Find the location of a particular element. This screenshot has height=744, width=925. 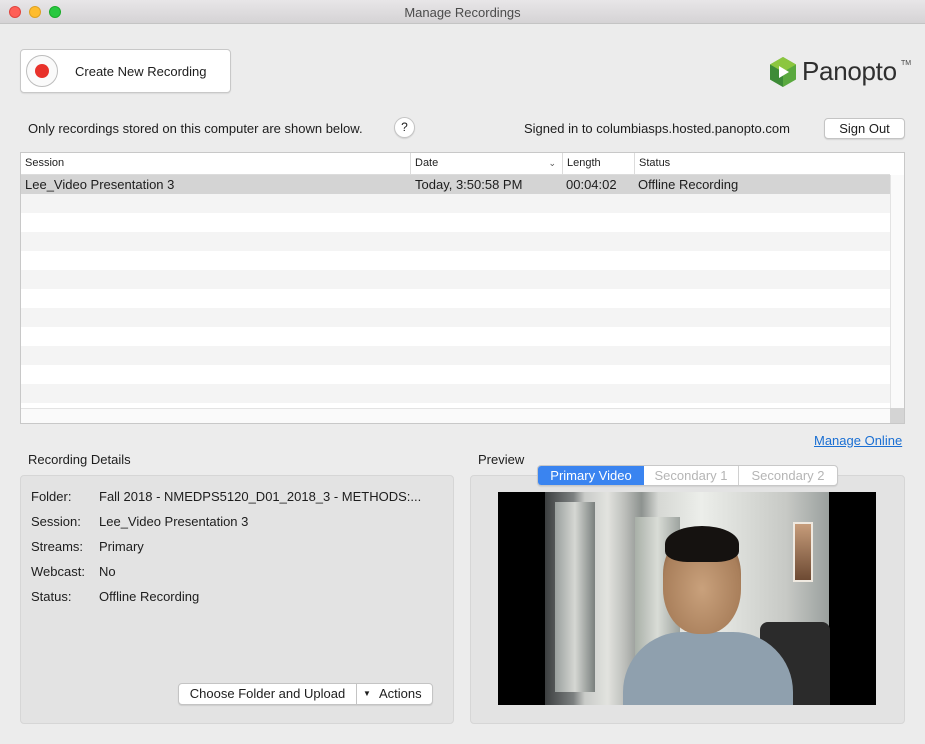

detail-key: Session: is located at coordinates (56, 521).